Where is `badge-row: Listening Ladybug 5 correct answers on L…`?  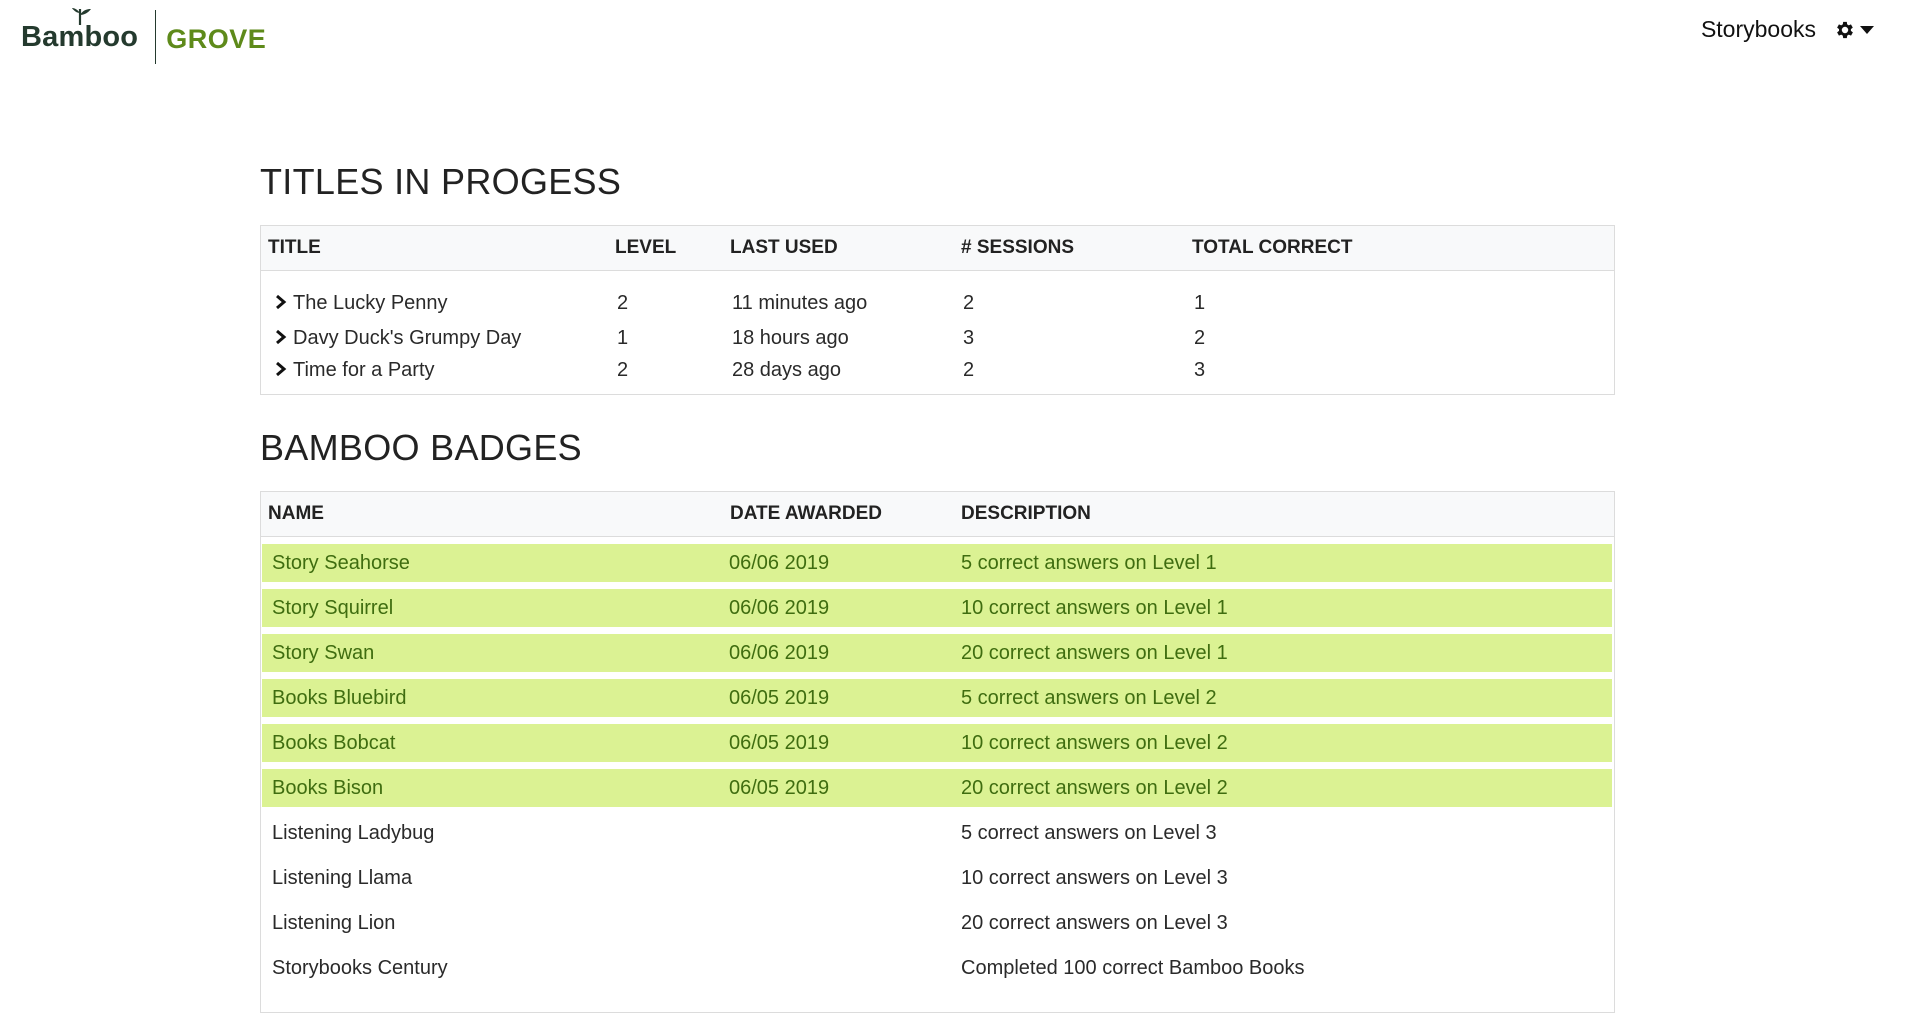
badge-row: Listening Ladybug 5 correct answers on L… is located at coordinates (937, 833).